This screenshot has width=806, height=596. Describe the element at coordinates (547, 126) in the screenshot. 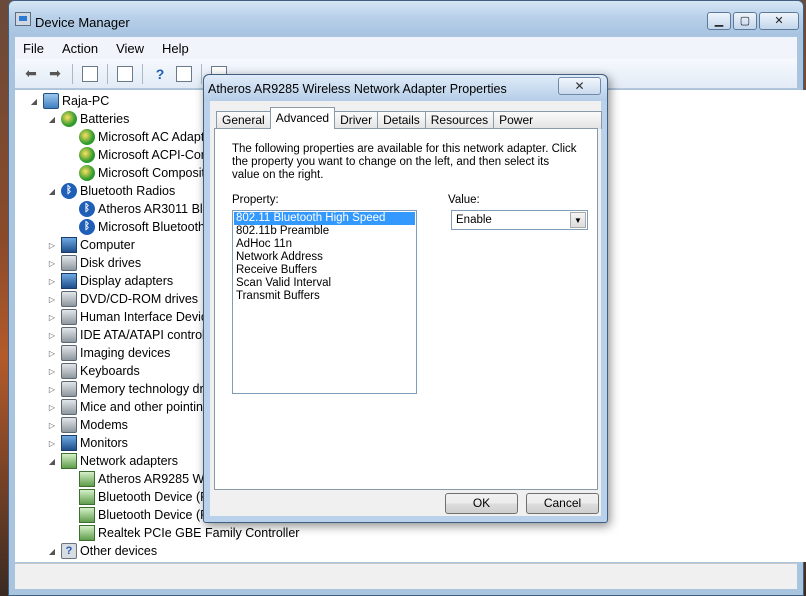

I see `tab-power-management: Power Management` at that location.